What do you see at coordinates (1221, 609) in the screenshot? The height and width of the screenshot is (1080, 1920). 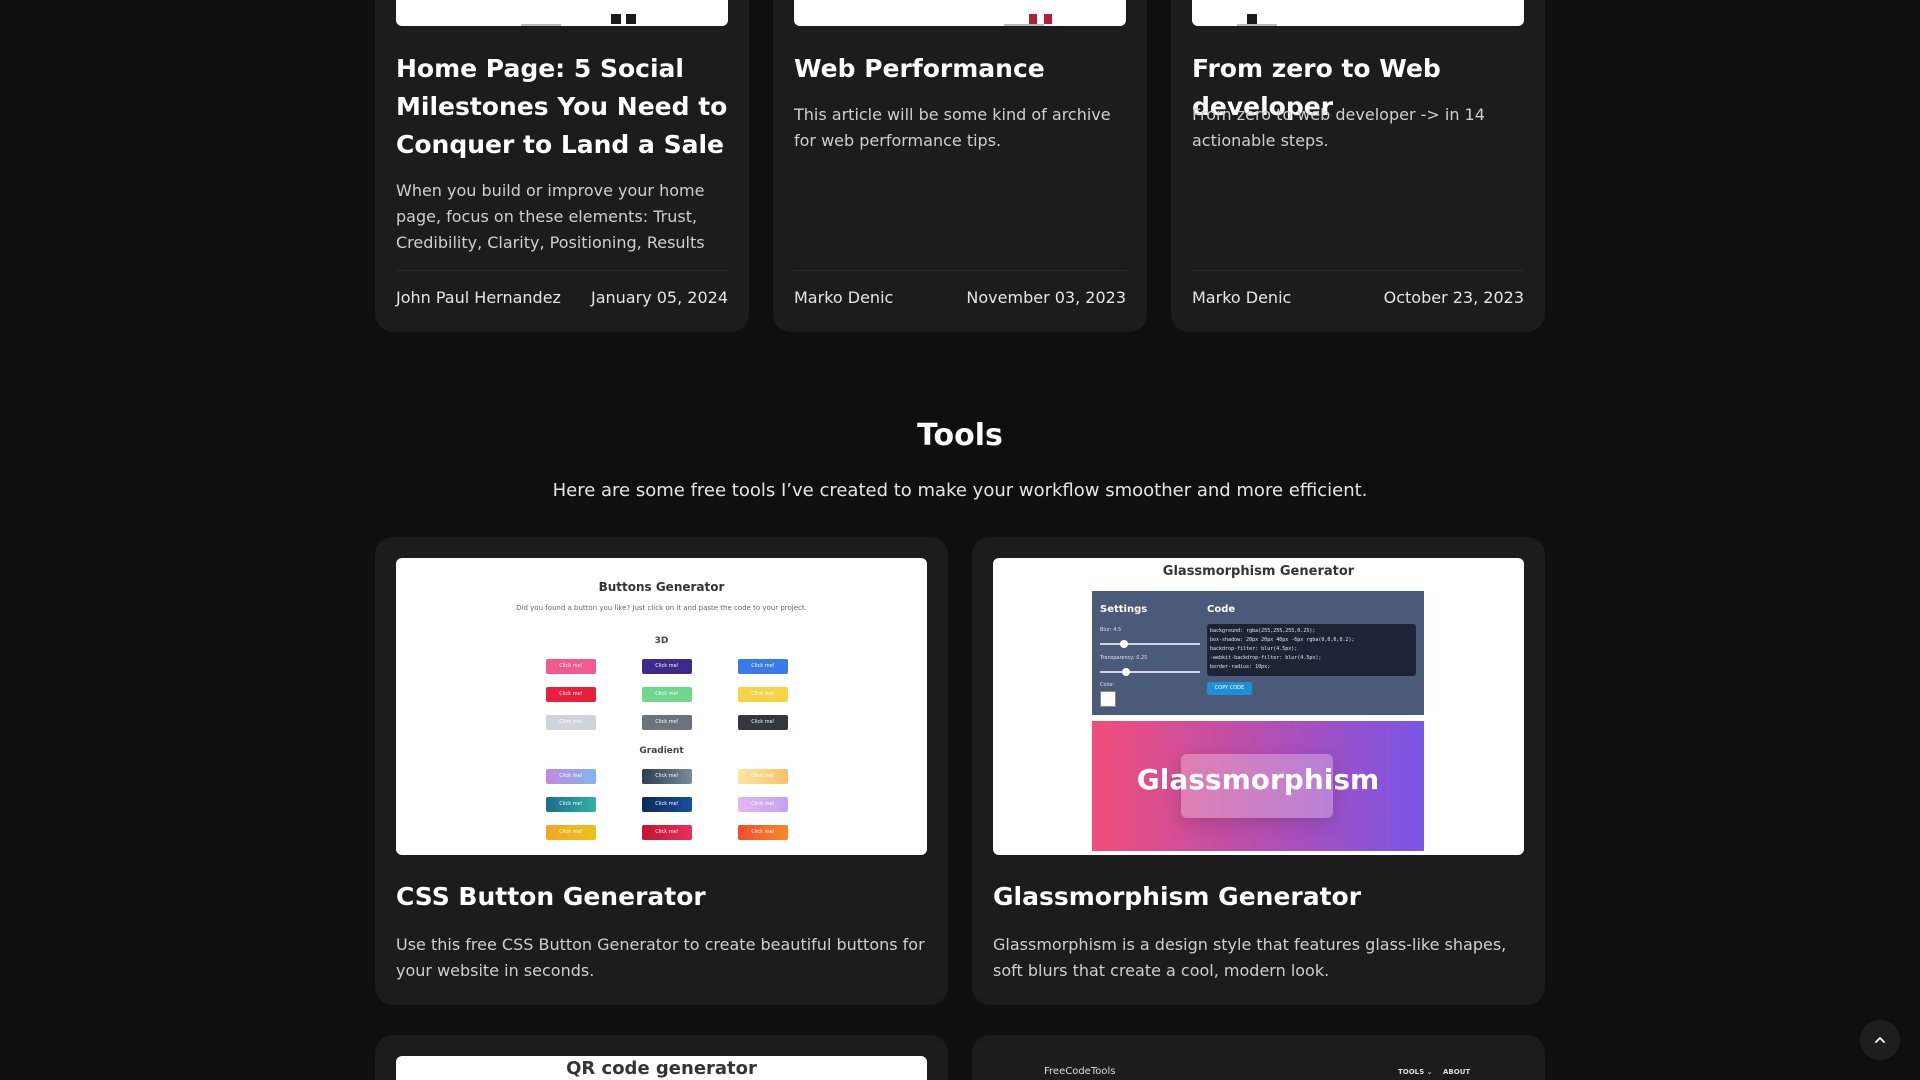 I see `preview-code-label: Code` at bounding box center [1221, 609].